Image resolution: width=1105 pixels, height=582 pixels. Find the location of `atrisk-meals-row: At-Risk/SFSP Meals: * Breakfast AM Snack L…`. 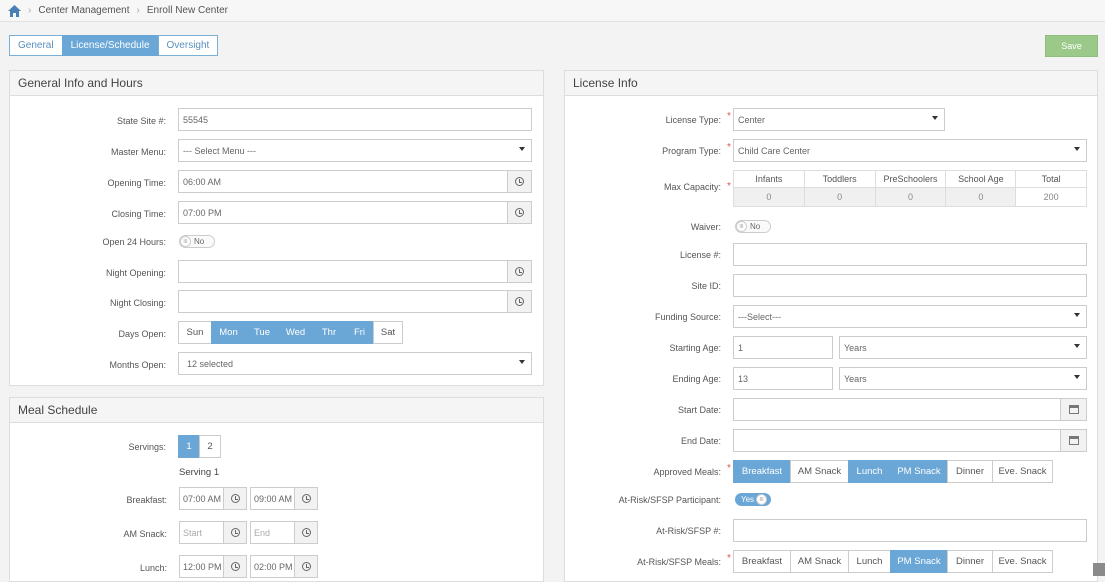

atrisk-meals-row: At-Risk/SFSP Meals: * Breakfast AM Snack L… is located at coordinates (831, 561).